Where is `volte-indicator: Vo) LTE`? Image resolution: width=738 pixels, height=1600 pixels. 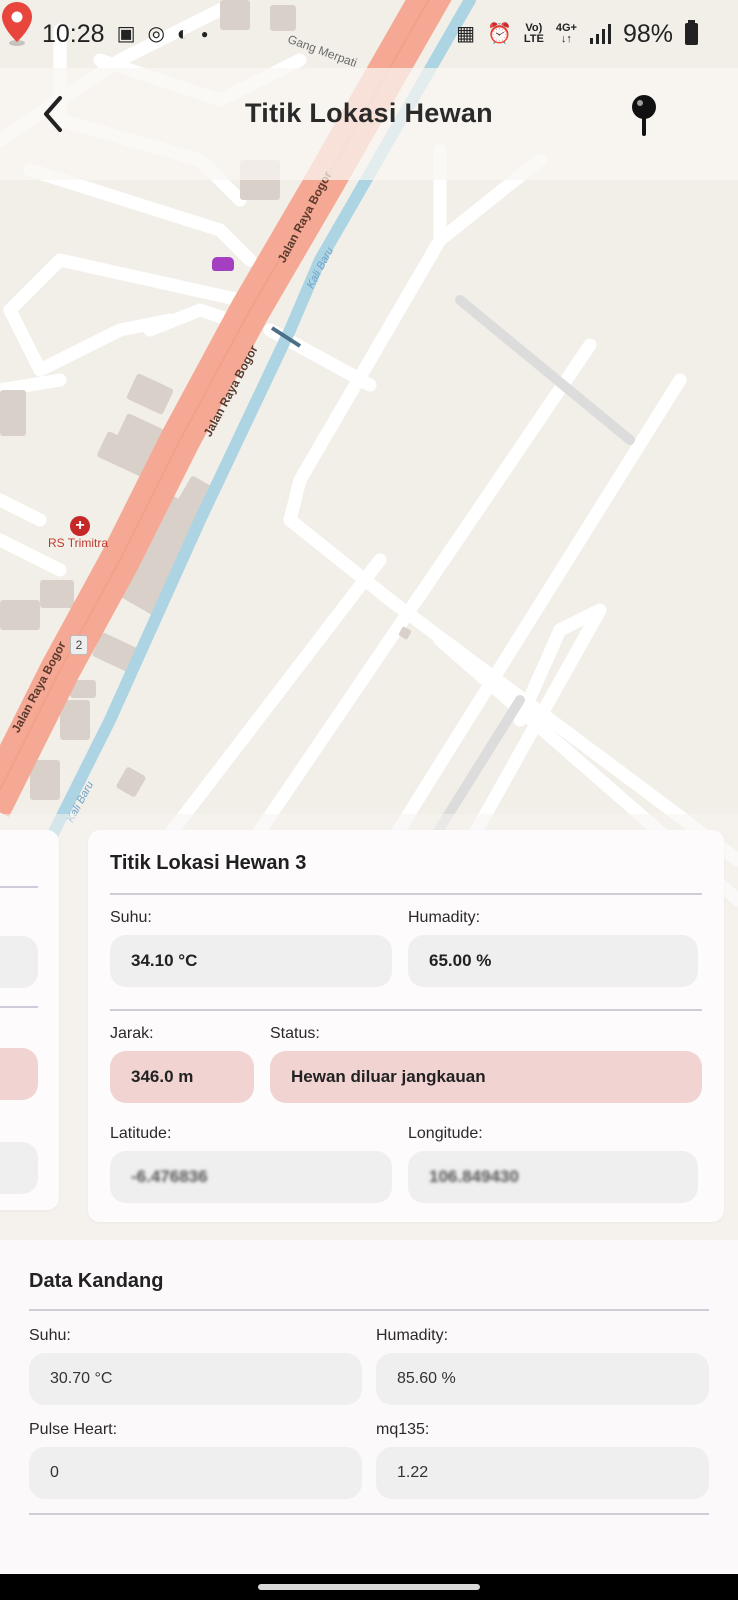 volte-indicator: Vo) LTE is located at coordinates (534, 34).